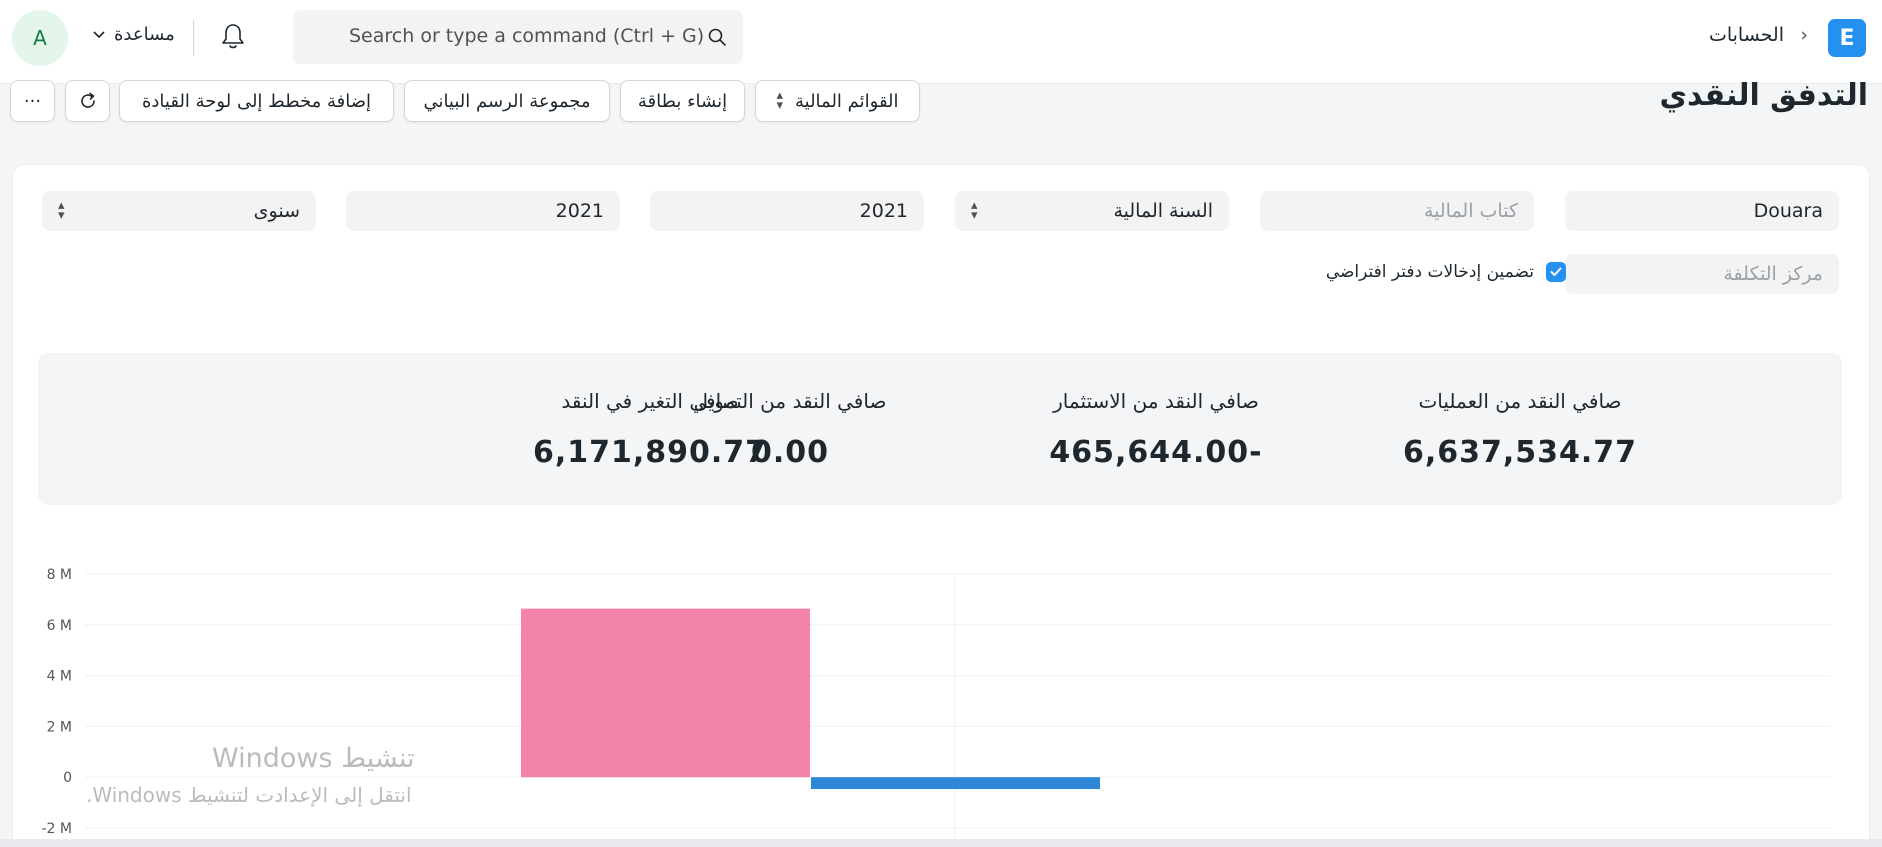 The image size is (1882, 847). What do you see at coordinates (1520, 401) in the screenshot?
I see `summary-label: صافي النقد من العمليات` at bounding box center [1520, 401].